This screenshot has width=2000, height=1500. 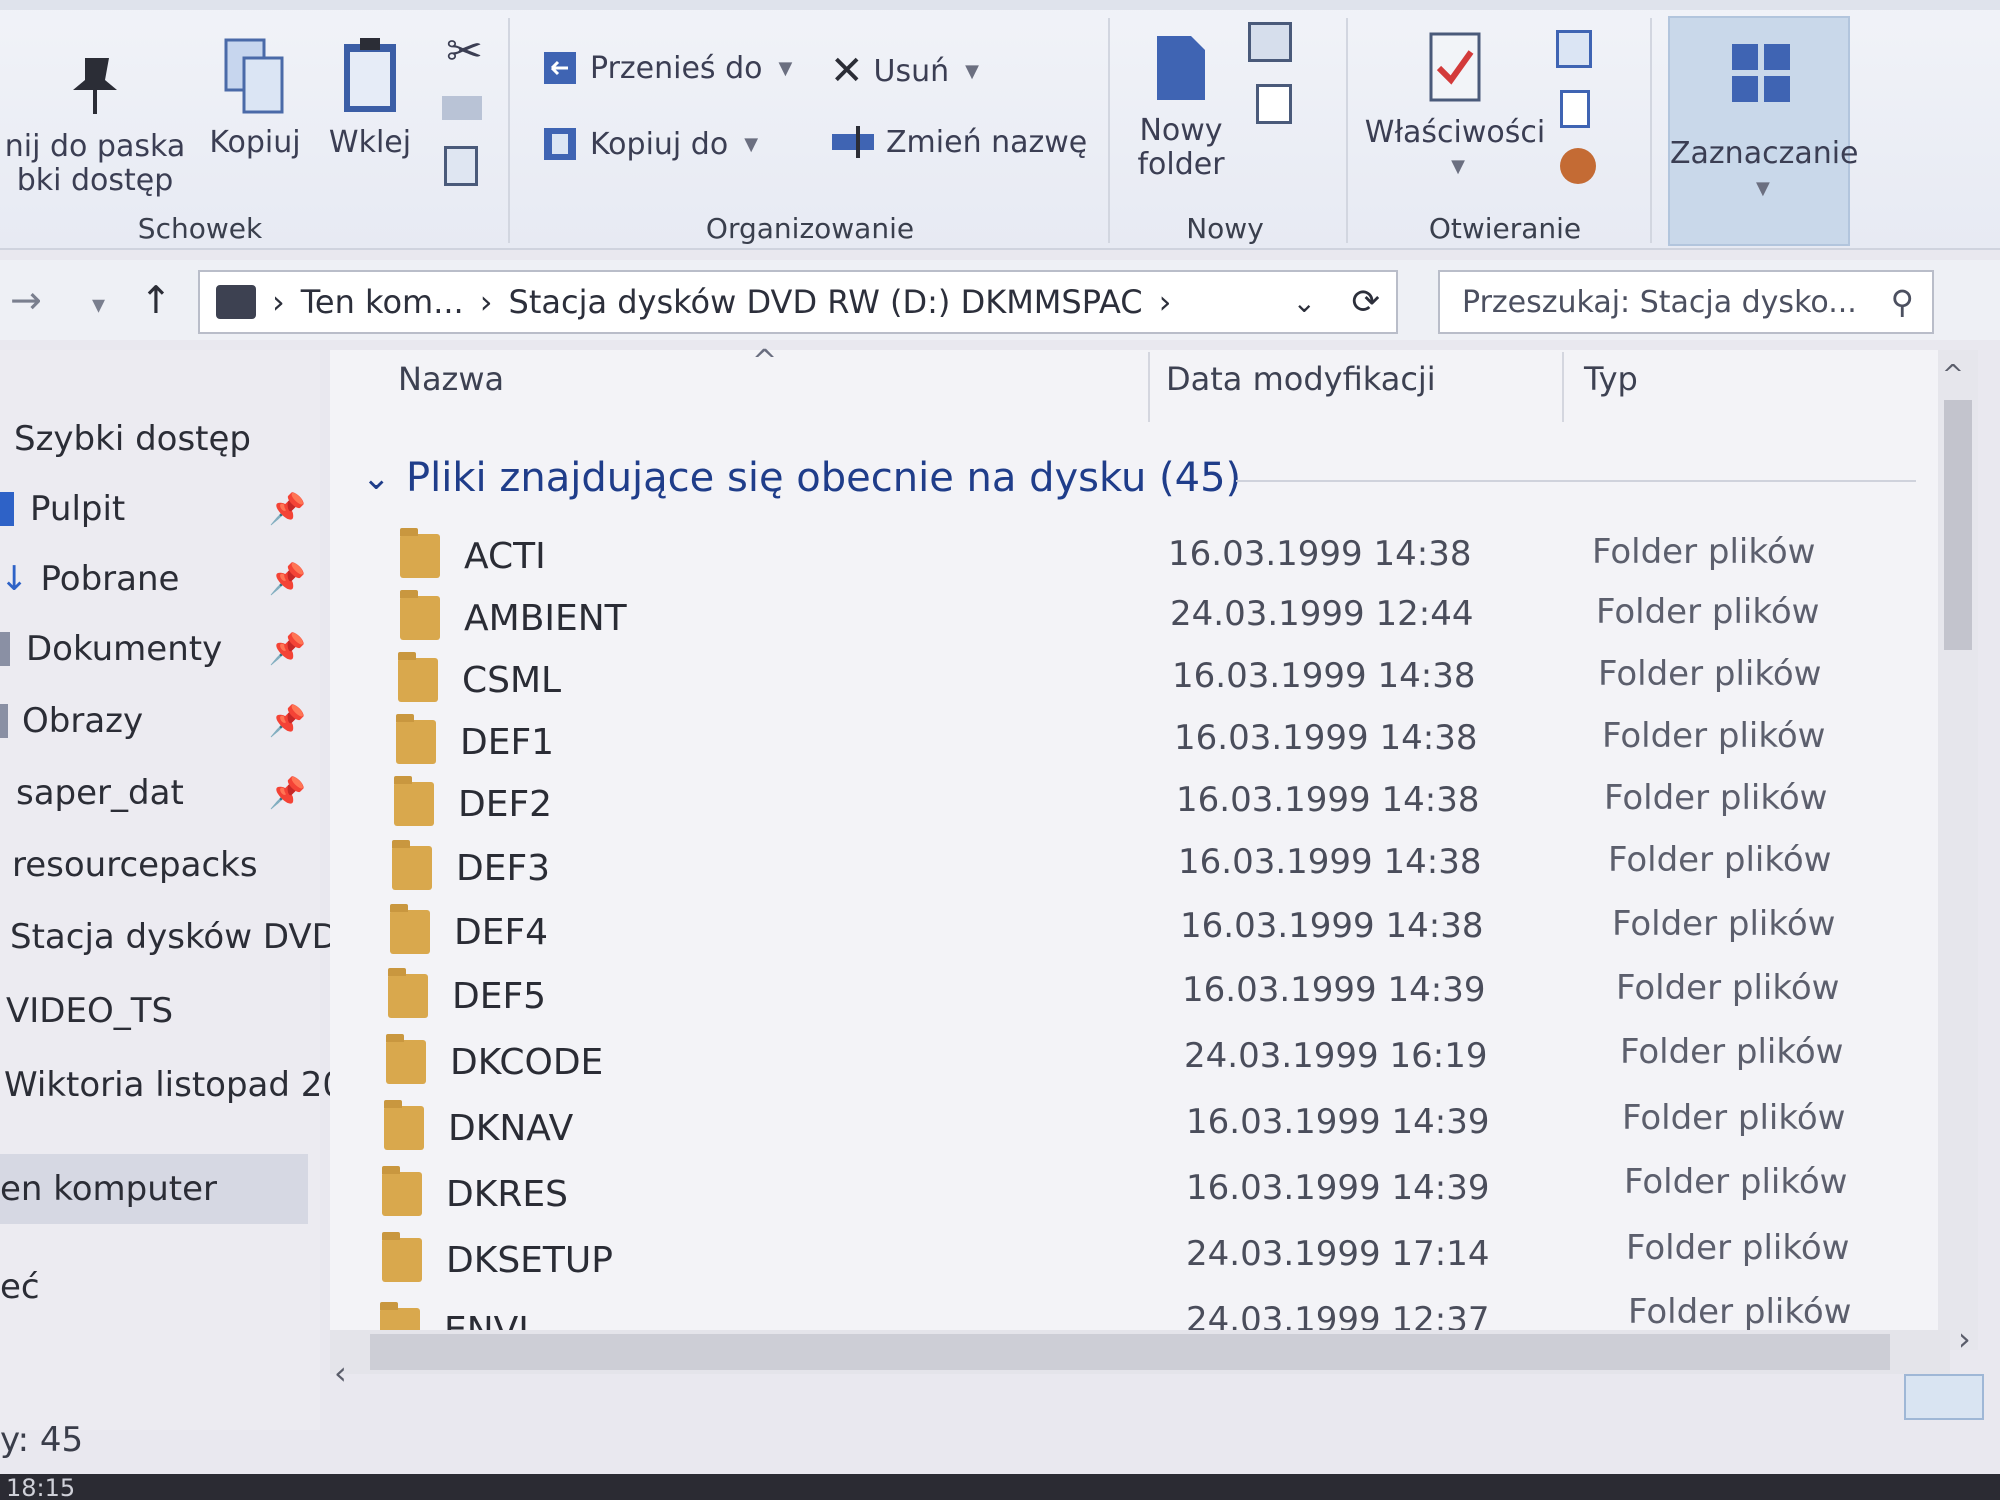 What do you see at coordinates (160, 1011) in the screenshot?
I see `nav-item-video-ts: VIDEO_TS` at bounding box center [160, 1011].